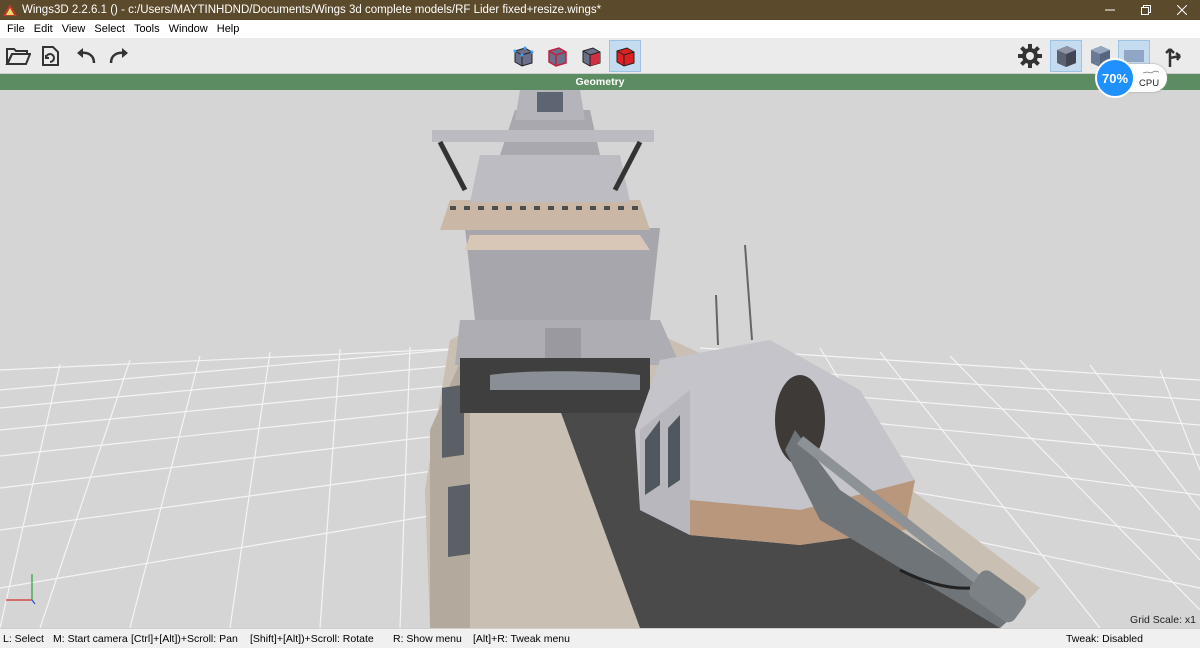  I want to click on status-hint-camera: M: Start camera, so click(90, 639).